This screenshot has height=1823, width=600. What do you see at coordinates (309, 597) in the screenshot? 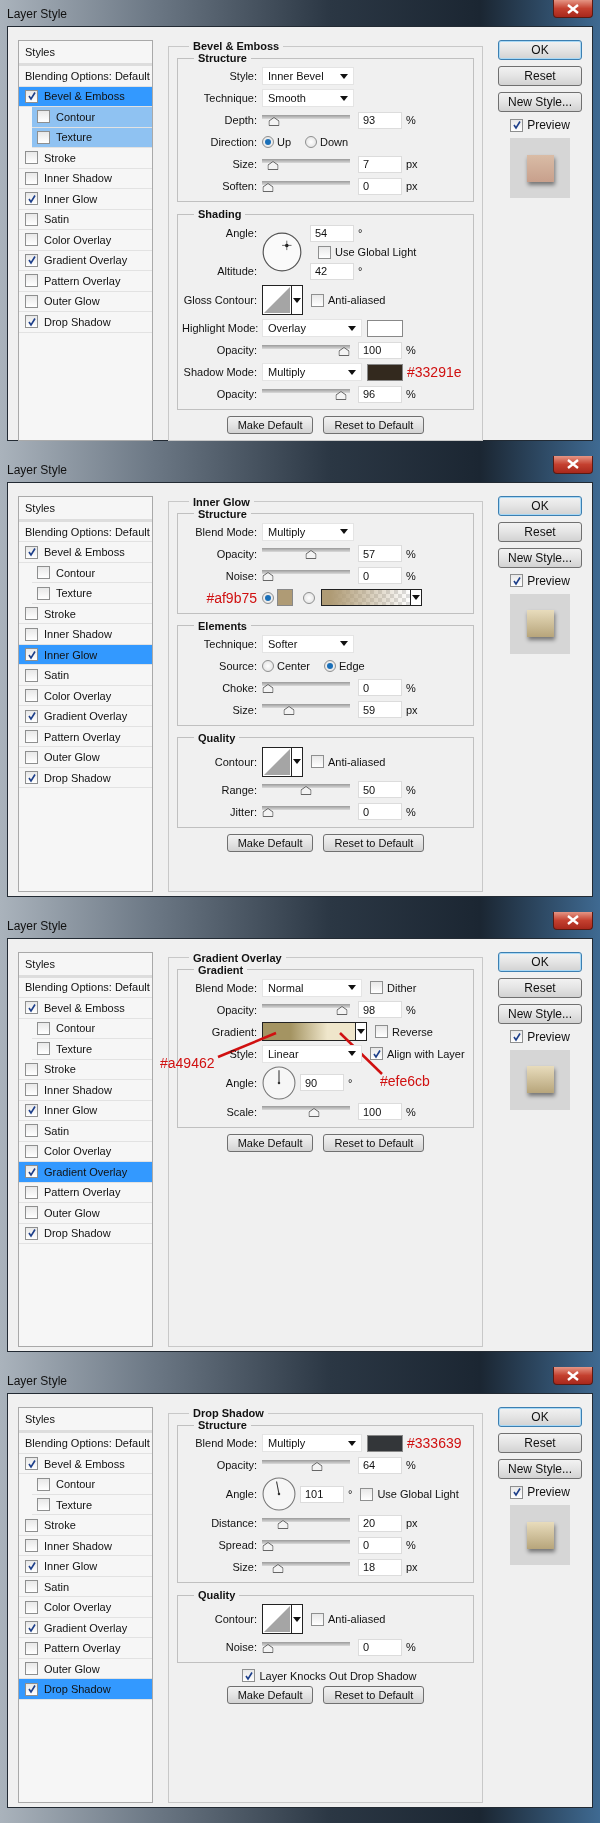
I see `radio-button` at bounding box center [309, 597].